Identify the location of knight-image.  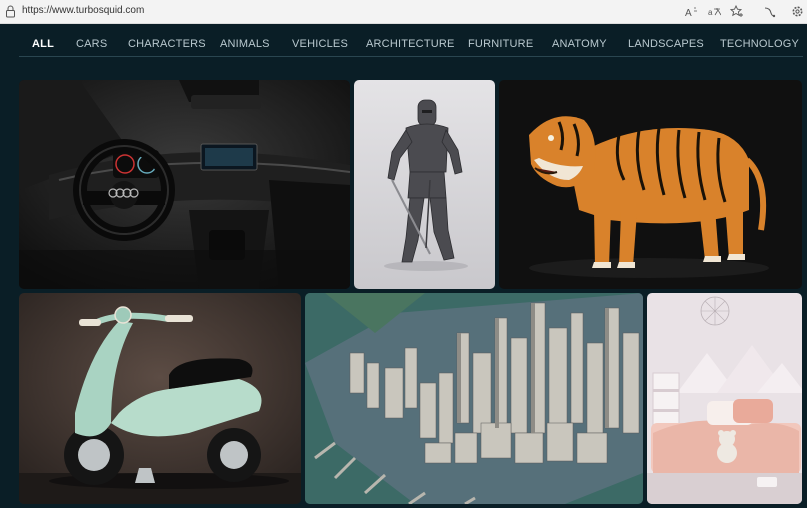
(424, 184).